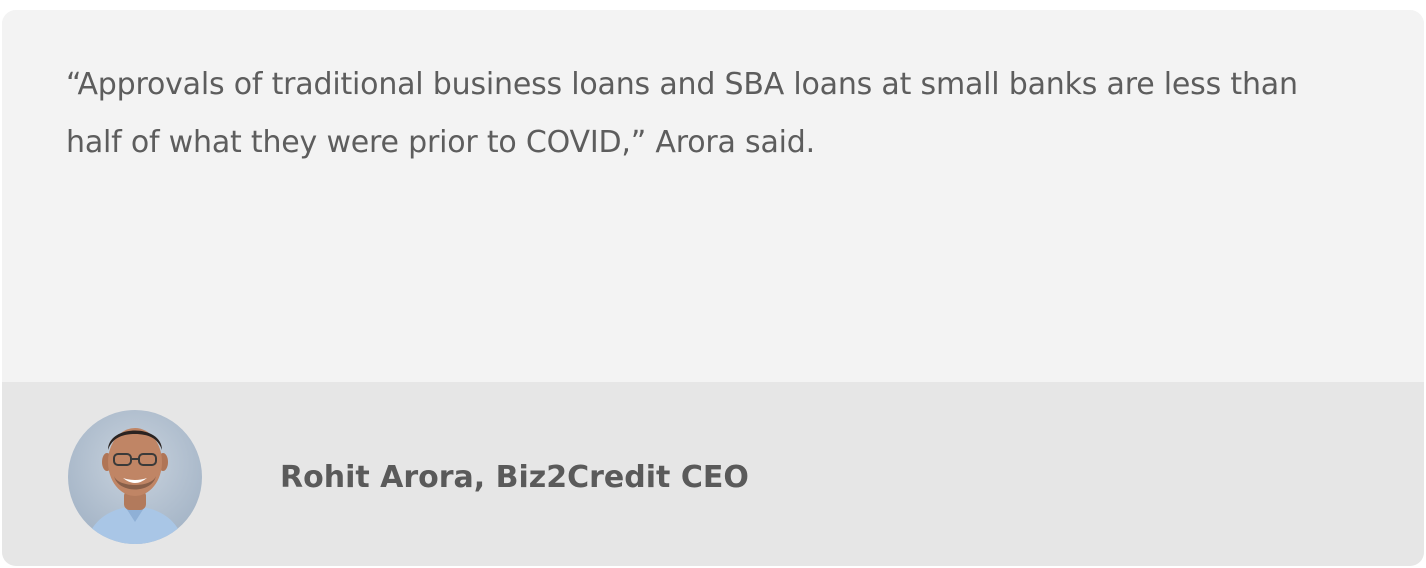 The height and width of the screenshot is (568, 1426). I want to click on avatar, so click(135, 477).